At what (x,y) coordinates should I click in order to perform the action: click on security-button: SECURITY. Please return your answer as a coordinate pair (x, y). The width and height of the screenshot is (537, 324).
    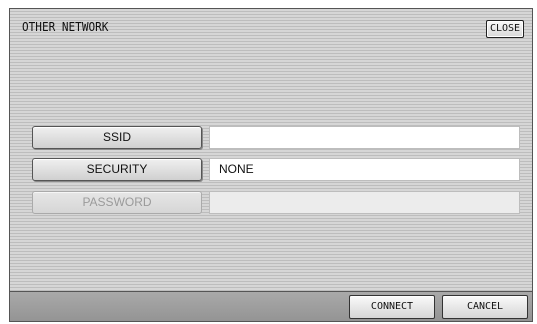
    Looking at the image, I should click on (117, 169).